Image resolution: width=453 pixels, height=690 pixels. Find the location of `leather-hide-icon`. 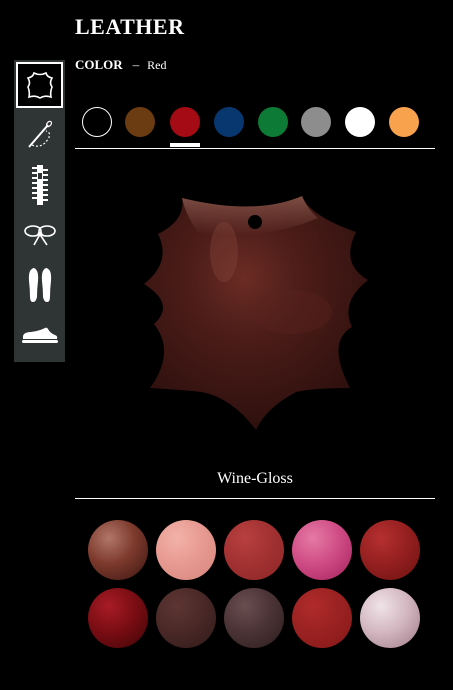

leather-hide-icon is located at coordinates (39, 85).